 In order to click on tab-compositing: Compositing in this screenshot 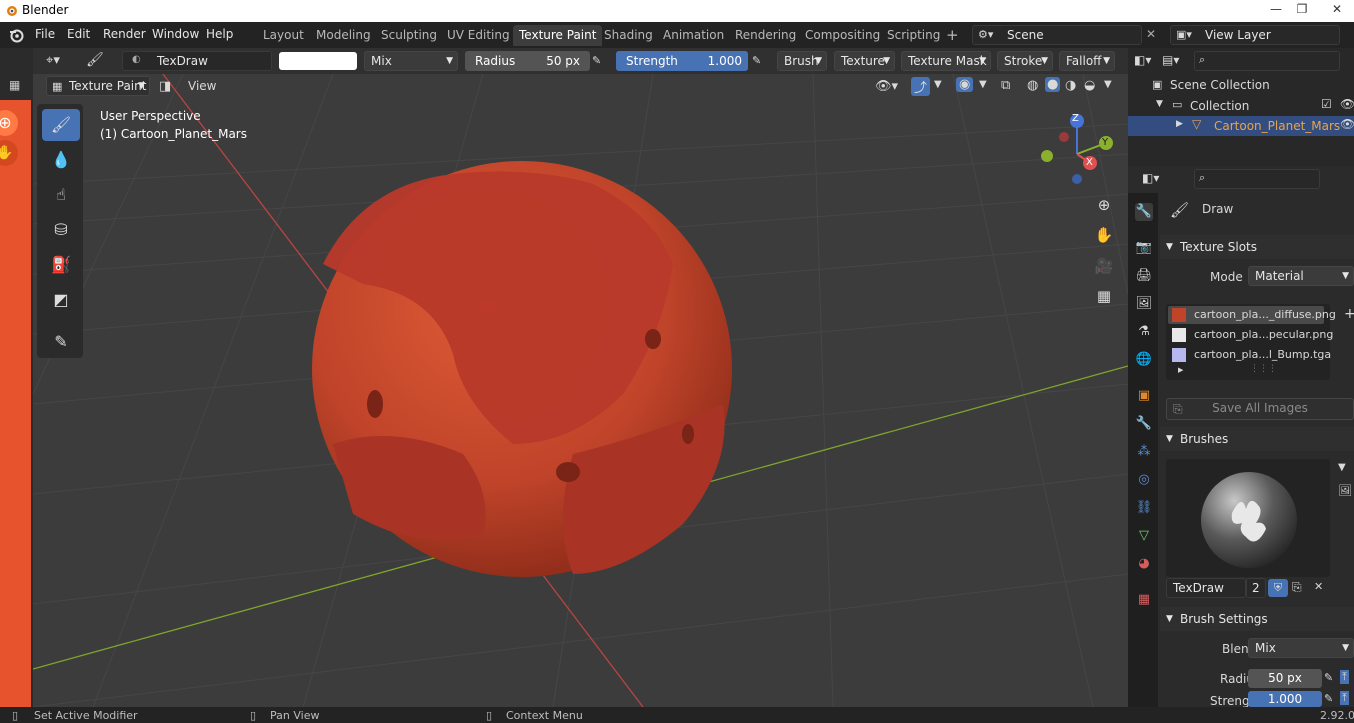, I will do `click(842, 35)`.